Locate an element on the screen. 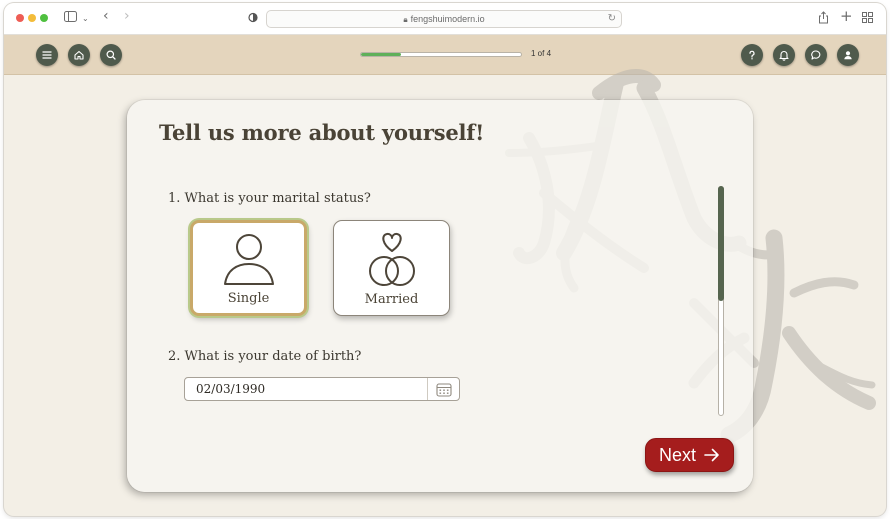 The image size is (890, 519). lock-icon: 🔒︎ is located at coordinates (405, 19).